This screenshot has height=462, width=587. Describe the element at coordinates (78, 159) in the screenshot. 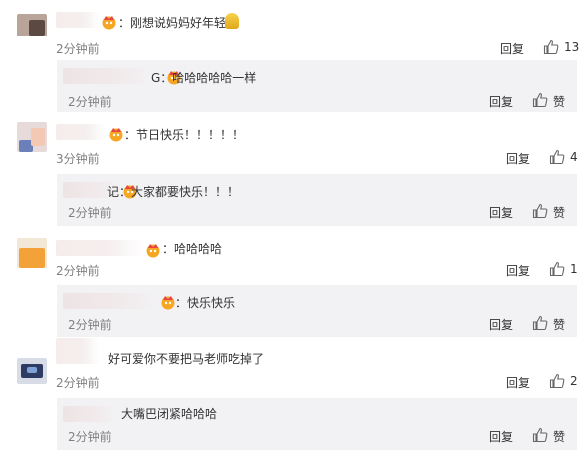

I see `comment-time: 3分钟前` at that location.